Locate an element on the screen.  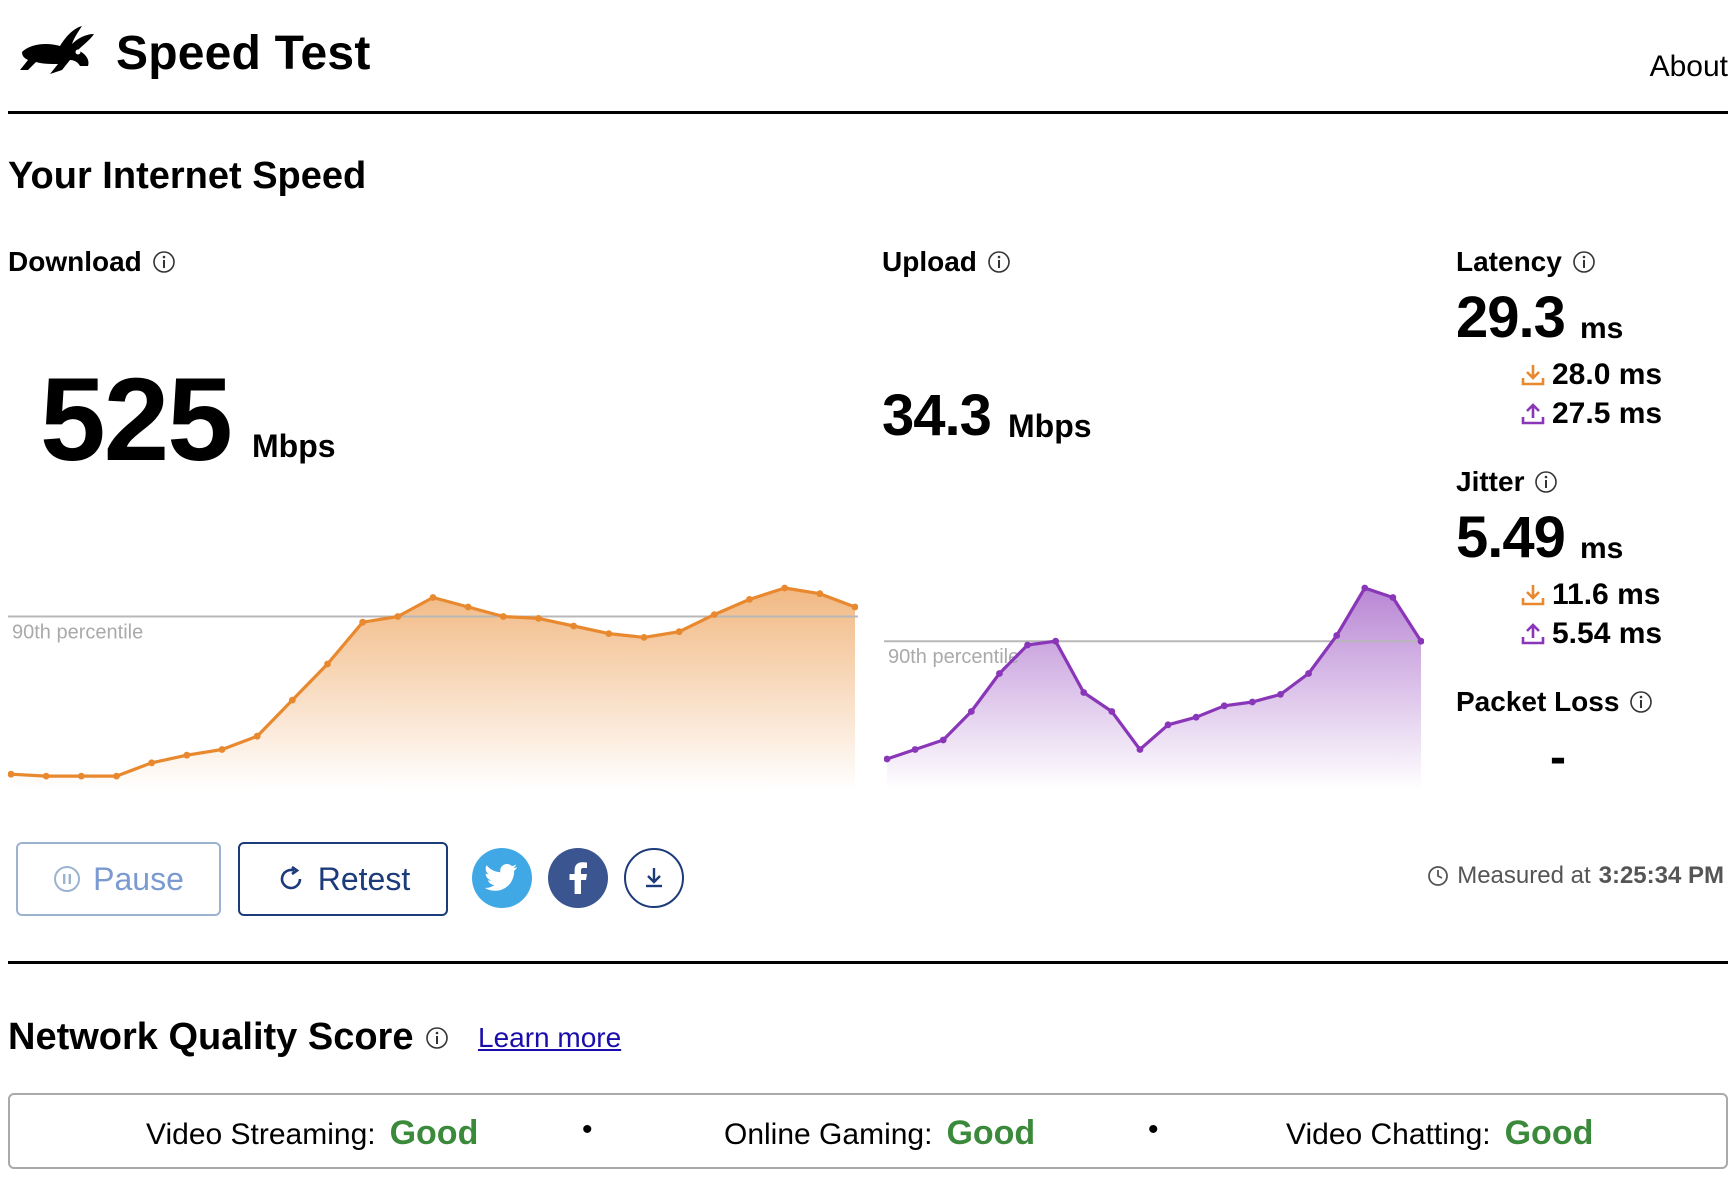
packet-loss-label-text: Packet Loss is located at coordinates (1538, 701).